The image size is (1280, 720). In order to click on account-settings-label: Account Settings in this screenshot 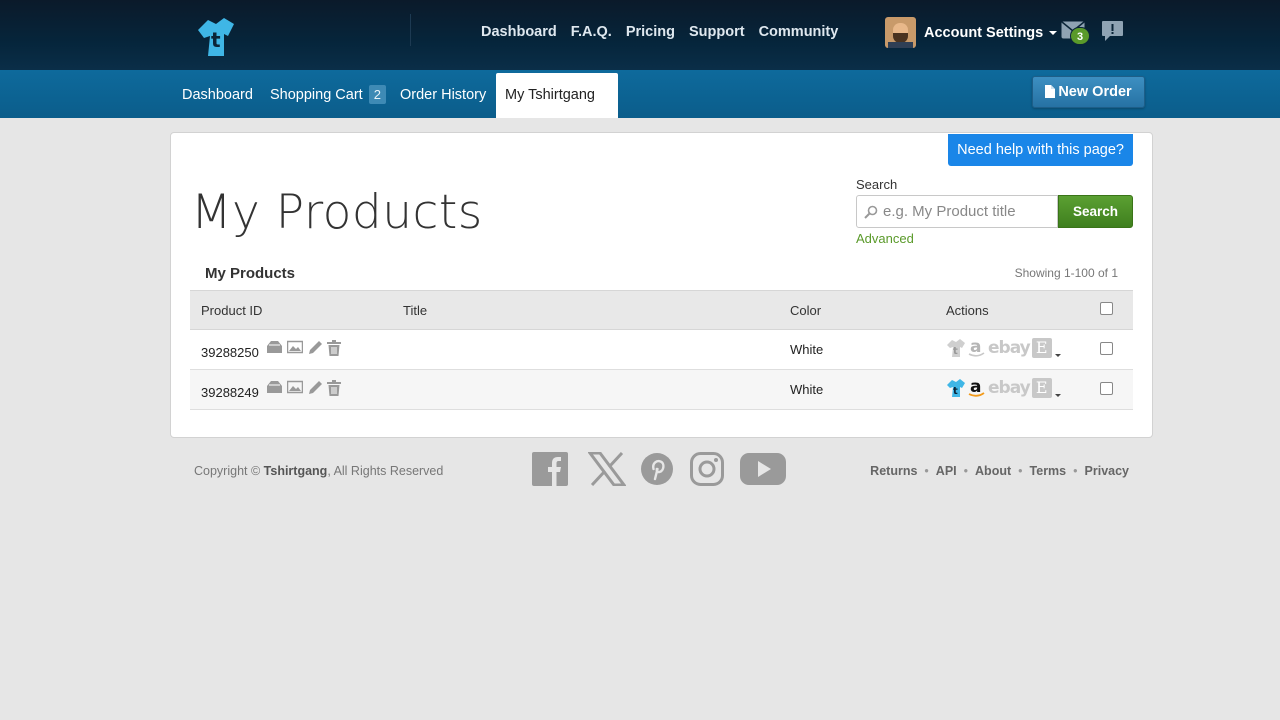, I will do `click(984, 32)`.